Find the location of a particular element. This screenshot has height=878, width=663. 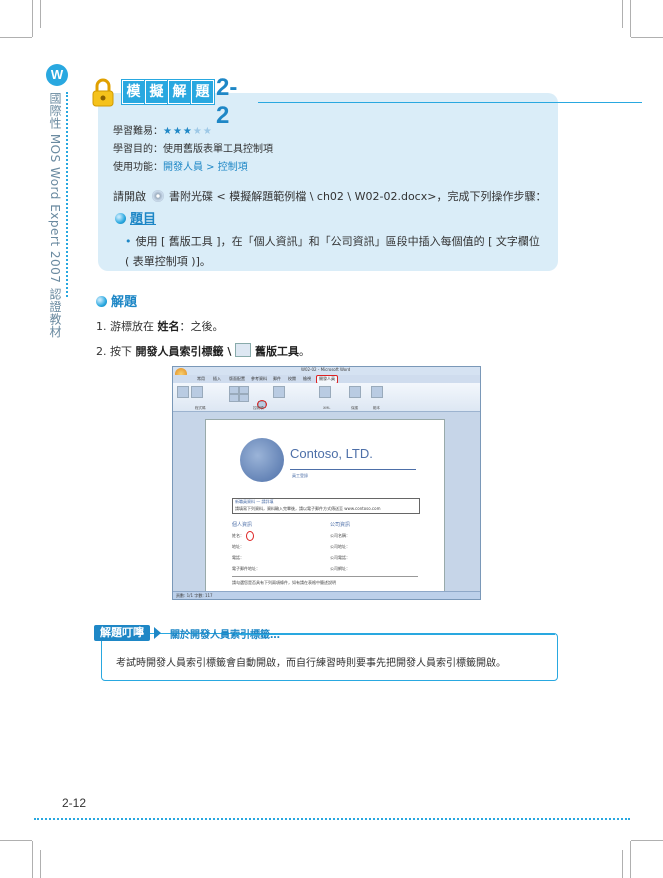

tab-layout: 版面配置 is located at coordinates (237, 379).